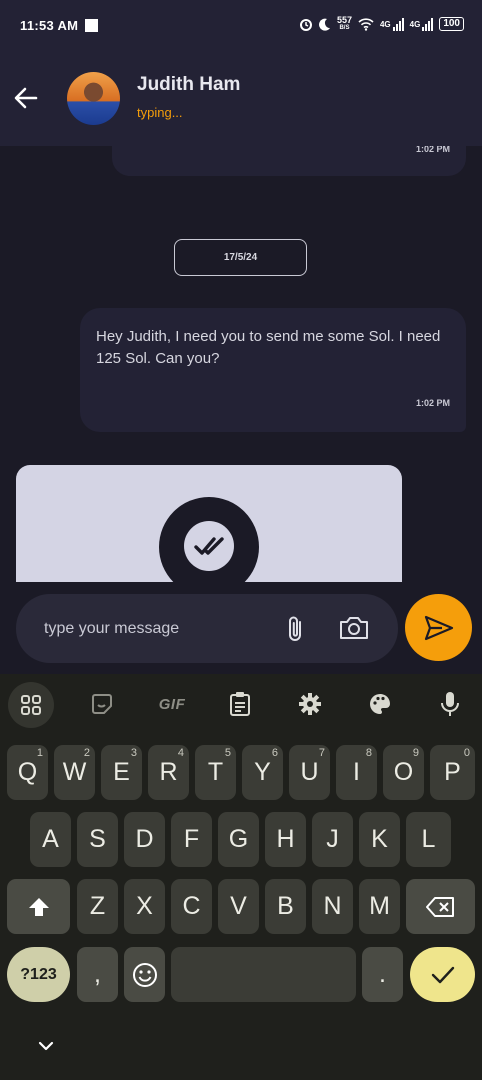 Image resolution: width=482 pixels, height=1080 pixels. What do you see at coordinates (321, 753) in the screenshot?
I see `key-hint: 7` at bounding box center [321, 753].